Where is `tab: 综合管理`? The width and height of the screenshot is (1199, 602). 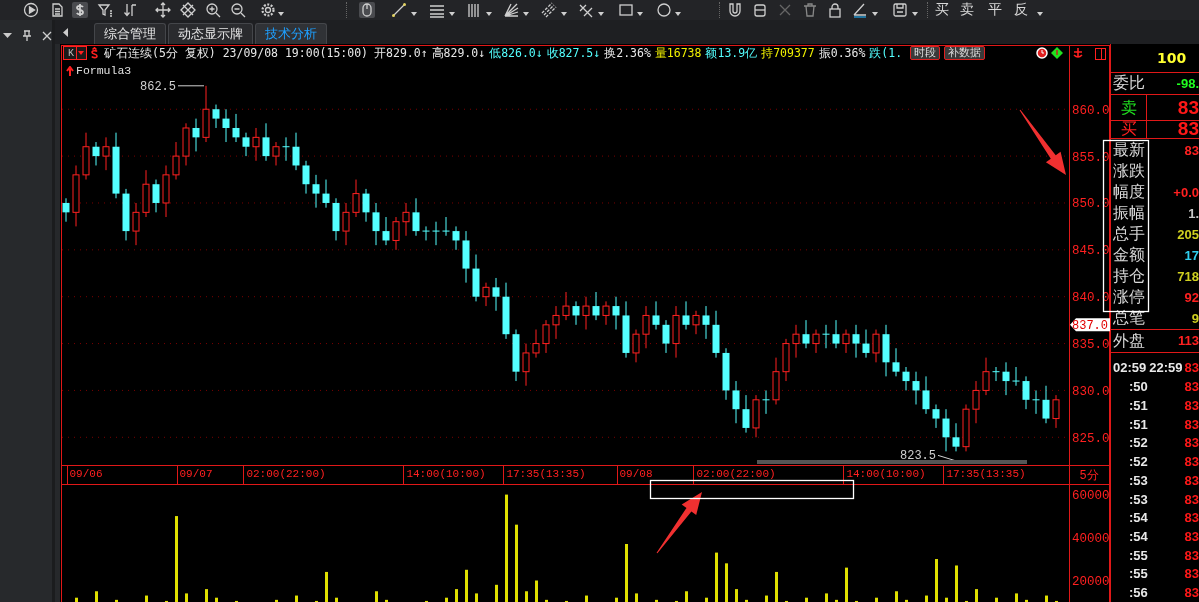 tab: 综合管理 is located at coordinates (130, 33).